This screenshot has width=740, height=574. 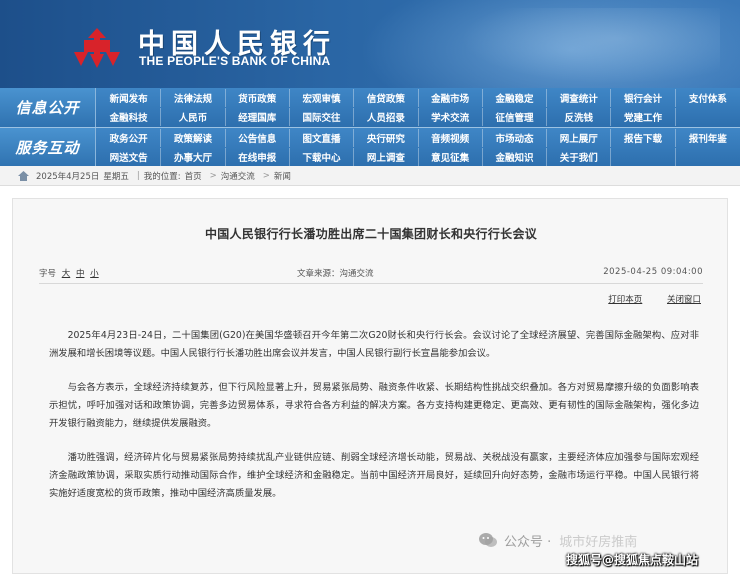 What do you see at coordinates (386, 157) in the screenshot?
I see `nav-service-item-15: 网上调查` at bounding box center [386, 157].